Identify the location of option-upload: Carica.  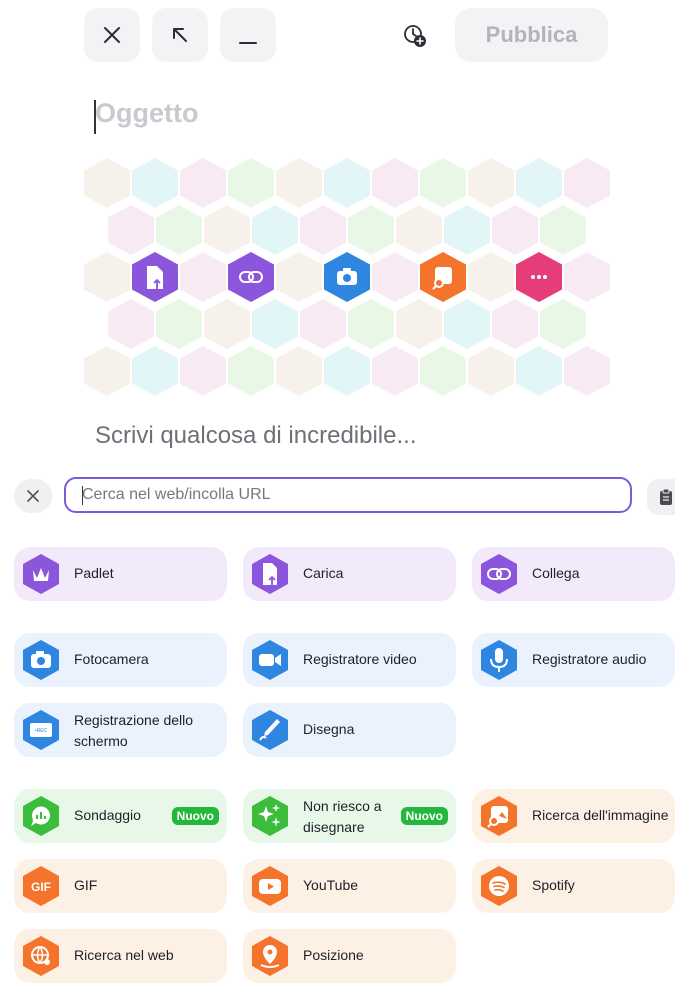
(349, 574).